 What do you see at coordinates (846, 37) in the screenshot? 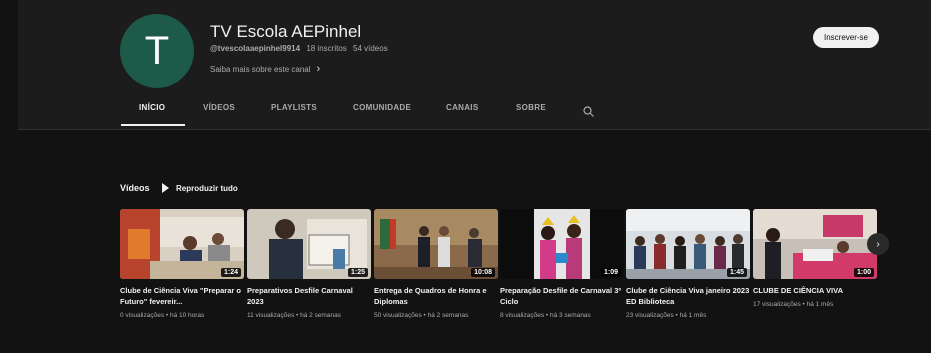
I see `subscribe-button: Inscrever-se` at bounding box center [846, 37].